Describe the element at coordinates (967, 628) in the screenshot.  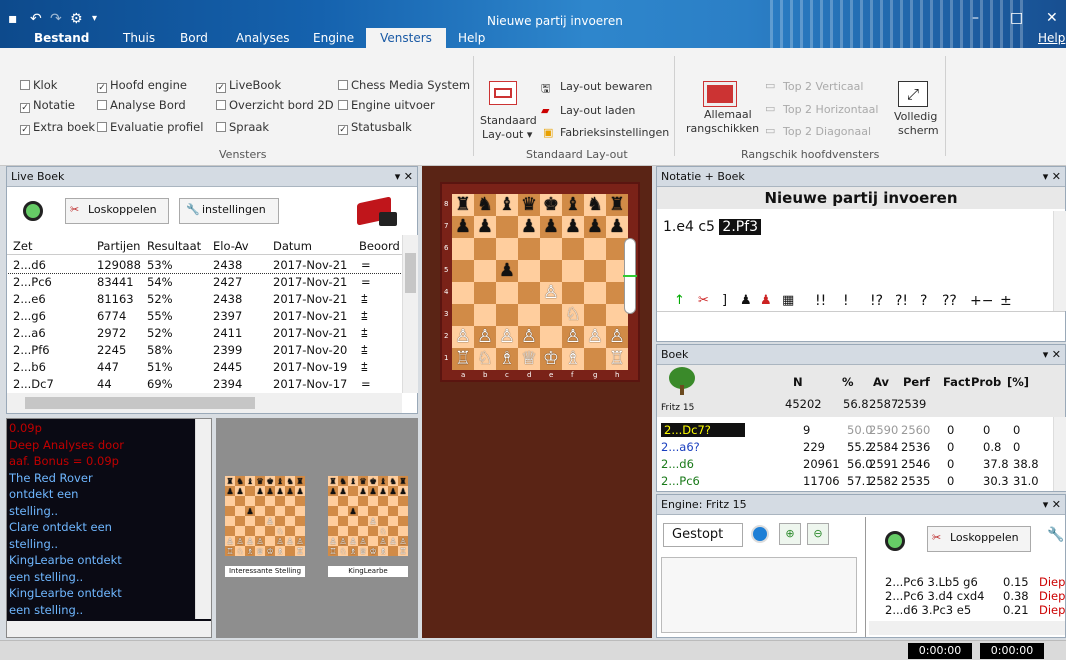
I see `engine-hscroll` at that location.